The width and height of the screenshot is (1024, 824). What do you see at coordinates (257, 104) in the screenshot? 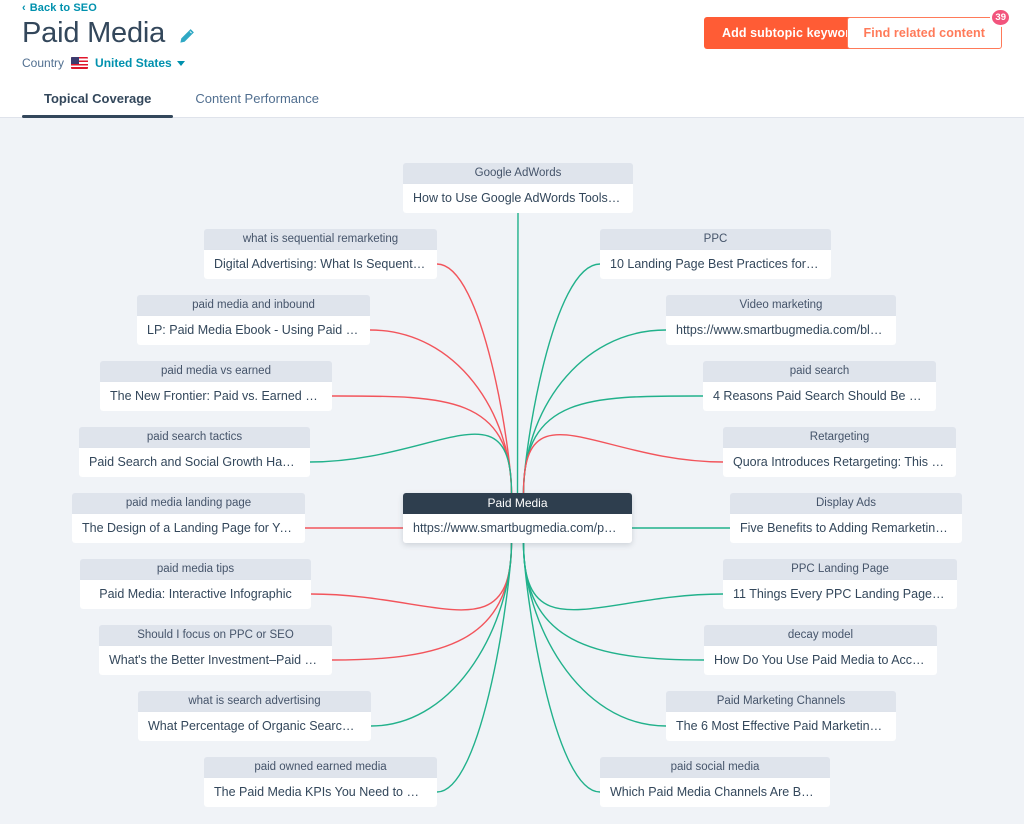
I see `tab-content-performance: Content Performance` at bounding box center [257, 104].